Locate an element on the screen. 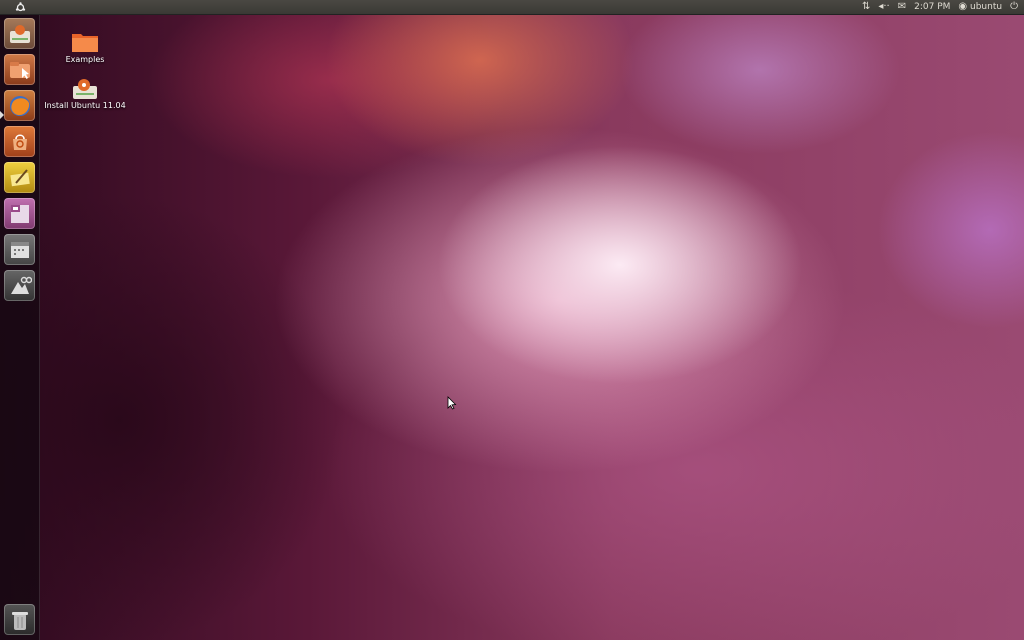 This screenshot has width=1024, height=640. files-folders-icon is located at coordinates (21, 285).